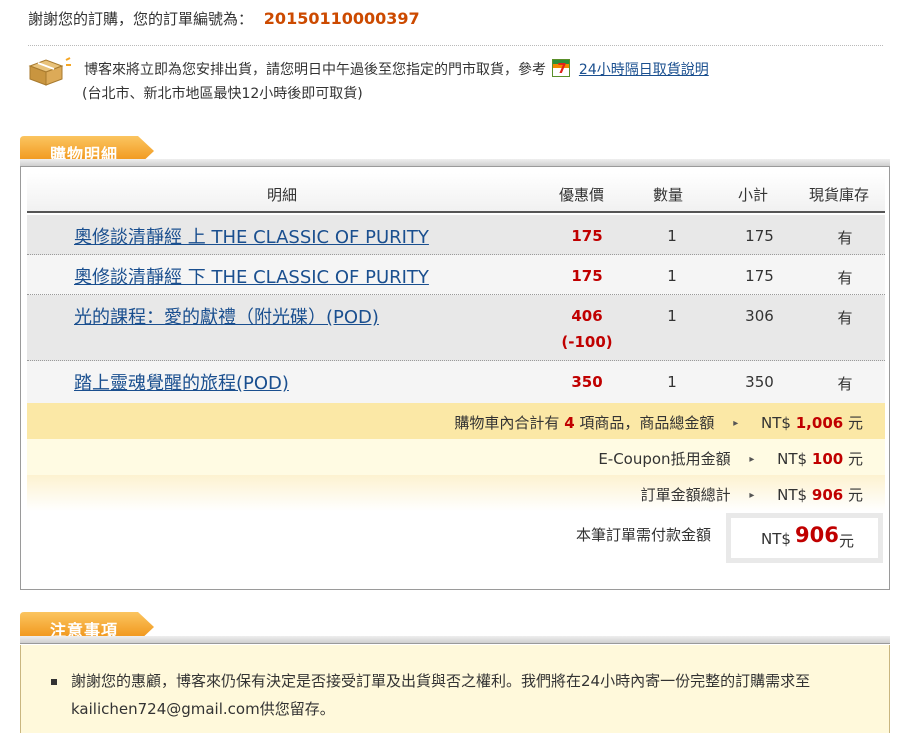  Describe the element at coordinates (827, 459) in the screenshot. I see `coupon-amount: 100` at that location.